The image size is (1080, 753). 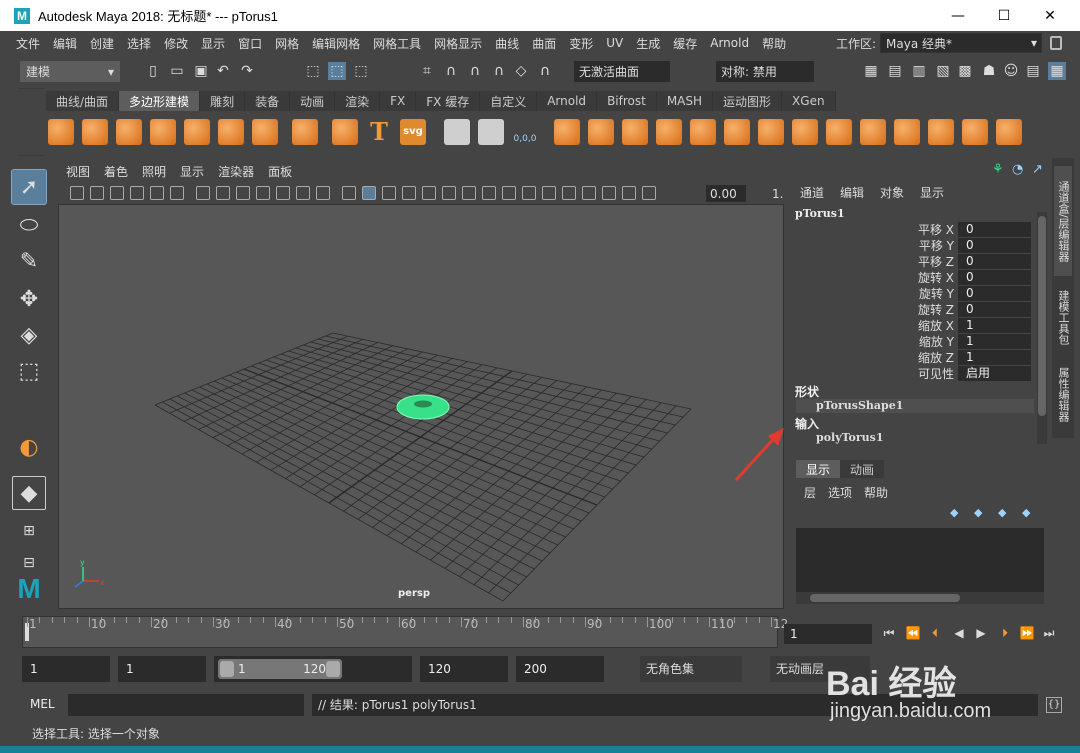 I want to click on super-shape-icon, so click(x=345, y=132).